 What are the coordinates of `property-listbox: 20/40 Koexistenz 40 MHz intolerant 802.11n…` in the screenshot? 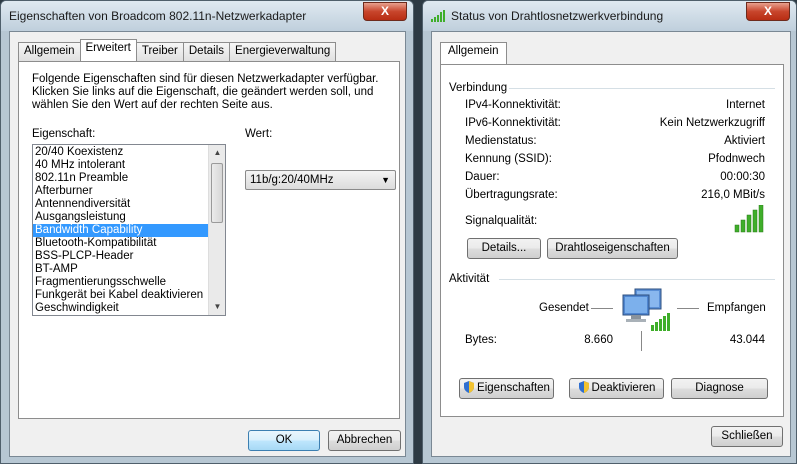 It's located at (129, 230).